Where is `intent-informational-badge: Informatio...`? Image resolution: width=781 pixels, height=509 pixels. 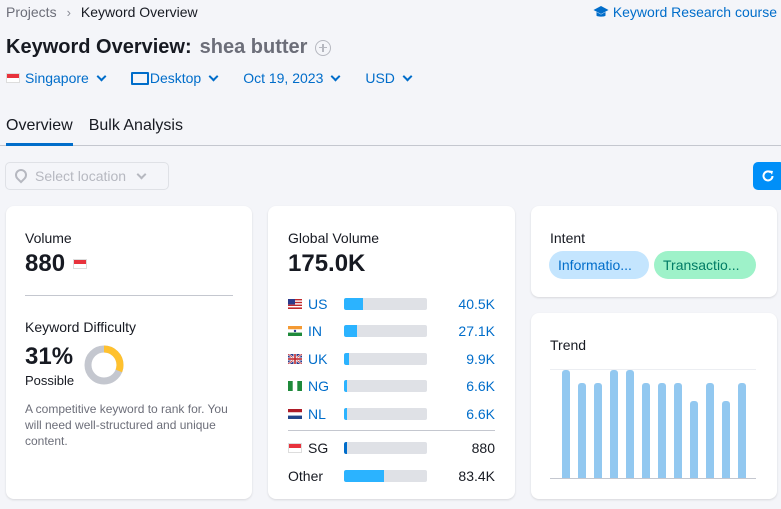
intent-informational-badge: Informatio... is located at coordinates (599, 265).